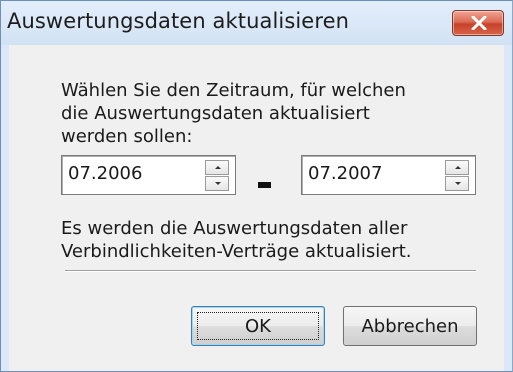 Image resolution: width=513 pixels, height=372 pixels. I want to click on from-date-spin-buttons, so click(217, 175).